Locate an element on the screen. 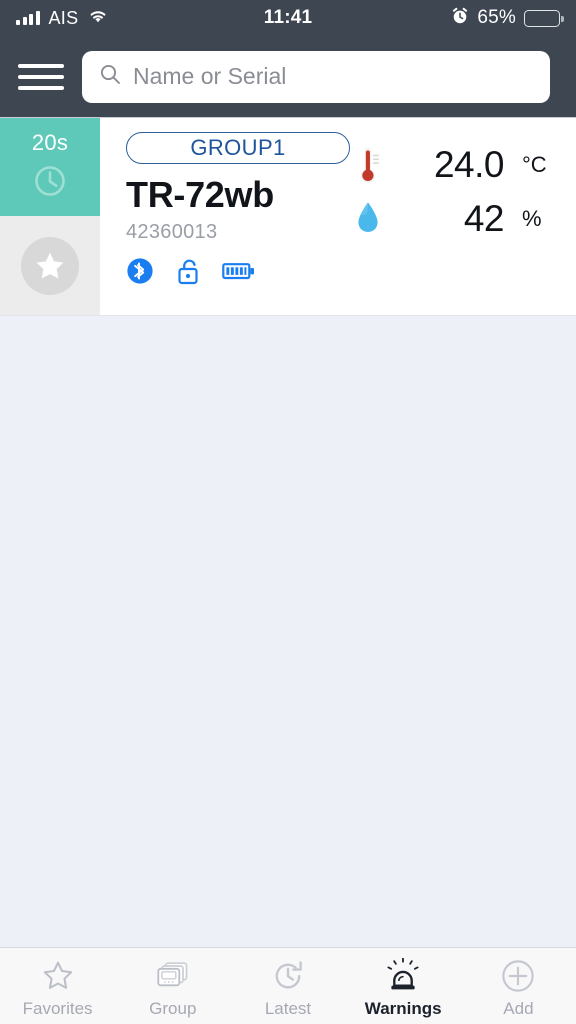 The image size is (576, 1024). tab-group: Group is located at coordinates (172, 986).